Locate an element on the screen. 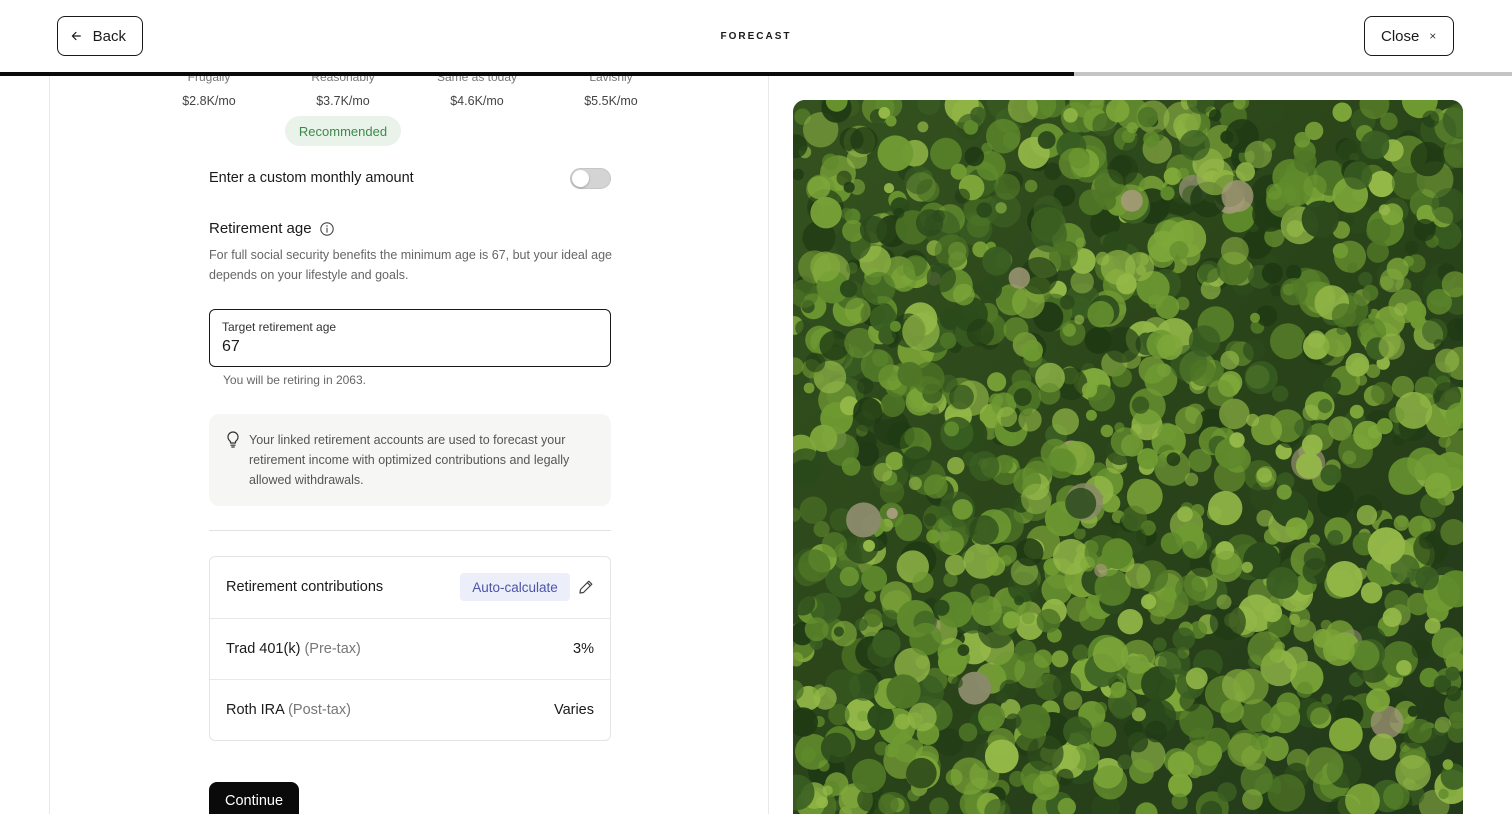  contribution-row-roth-ira: Roth IRA (Post-tax) Varies is located at coordinates (410, 709).